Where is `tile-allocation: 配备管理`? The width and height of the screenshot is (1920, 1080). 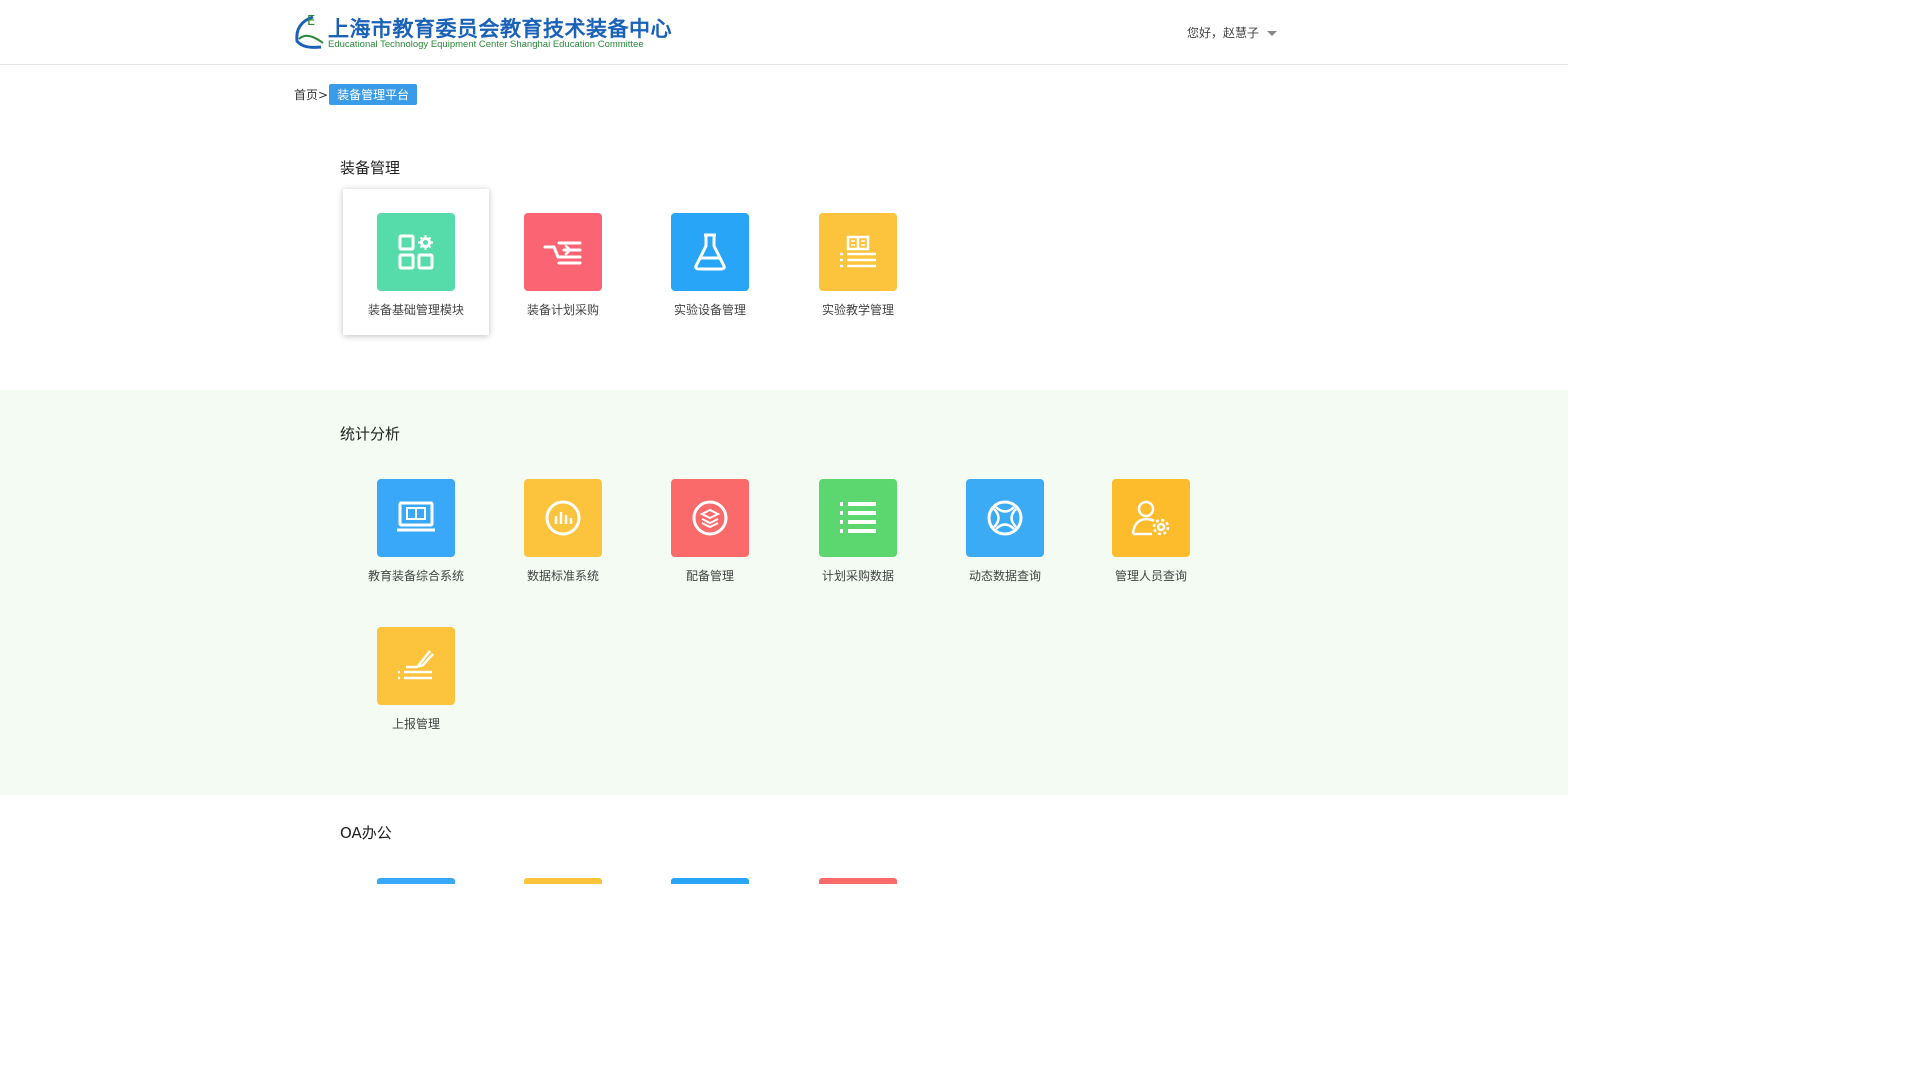
tile-allocation: 配备管理 is located at coordinates (710, 528).